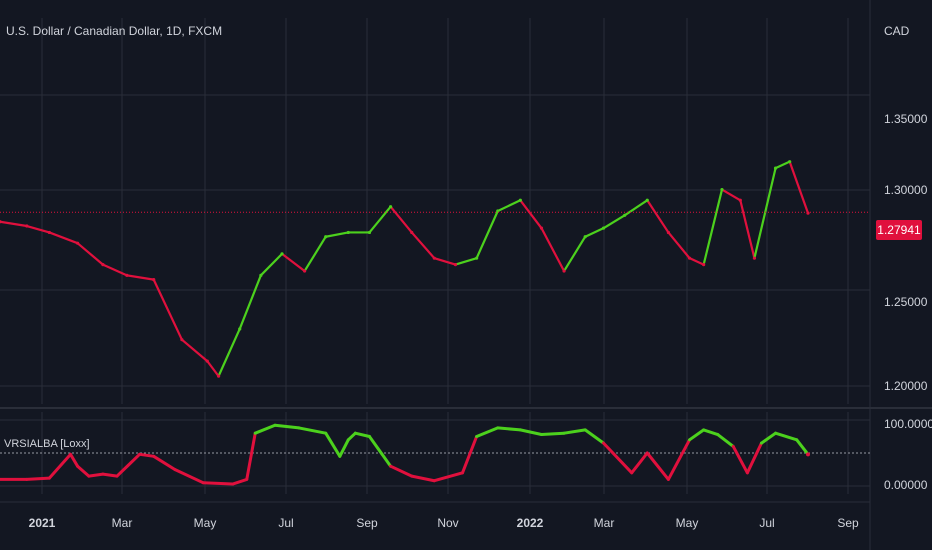 The width and height of the screenshot is (932, 550). Describe the element at coordinates (897, 31) in the screenshot. I see `currency-label: CAD` at that location.